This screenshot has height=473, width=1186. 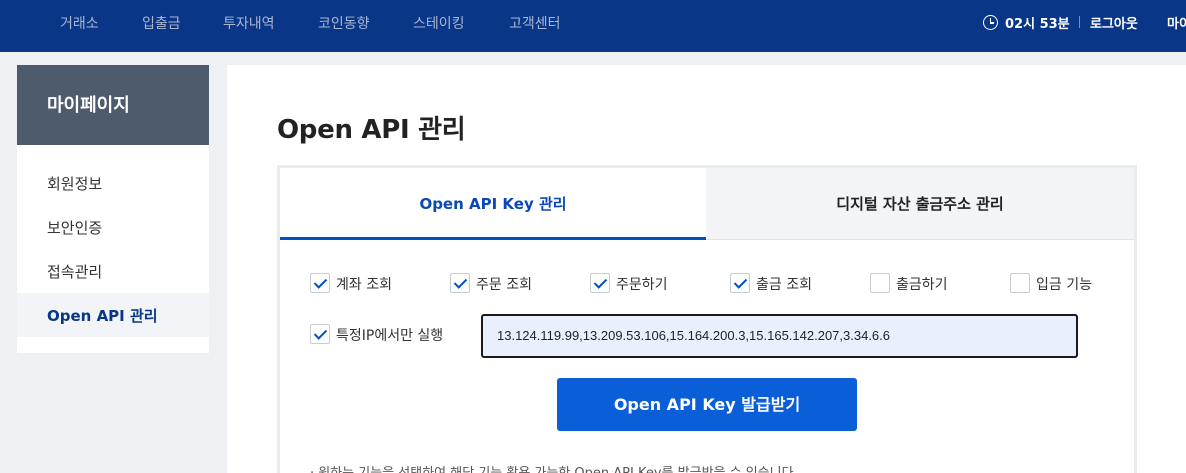 What do you see at coordinates (990, 22) in the screenshot?
I see `clock-icon` at bounding box center [990, 22].